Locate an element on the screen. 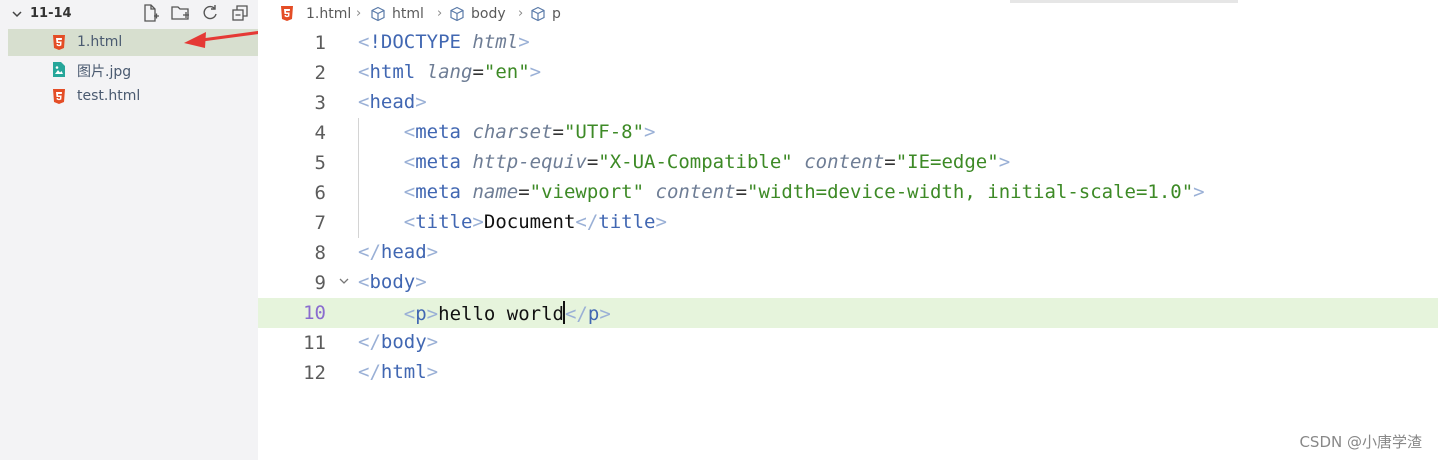 Image resolution: width=1438 pixels, height=460 pixels. code-text: </html> is located at coordinates (398, 372).